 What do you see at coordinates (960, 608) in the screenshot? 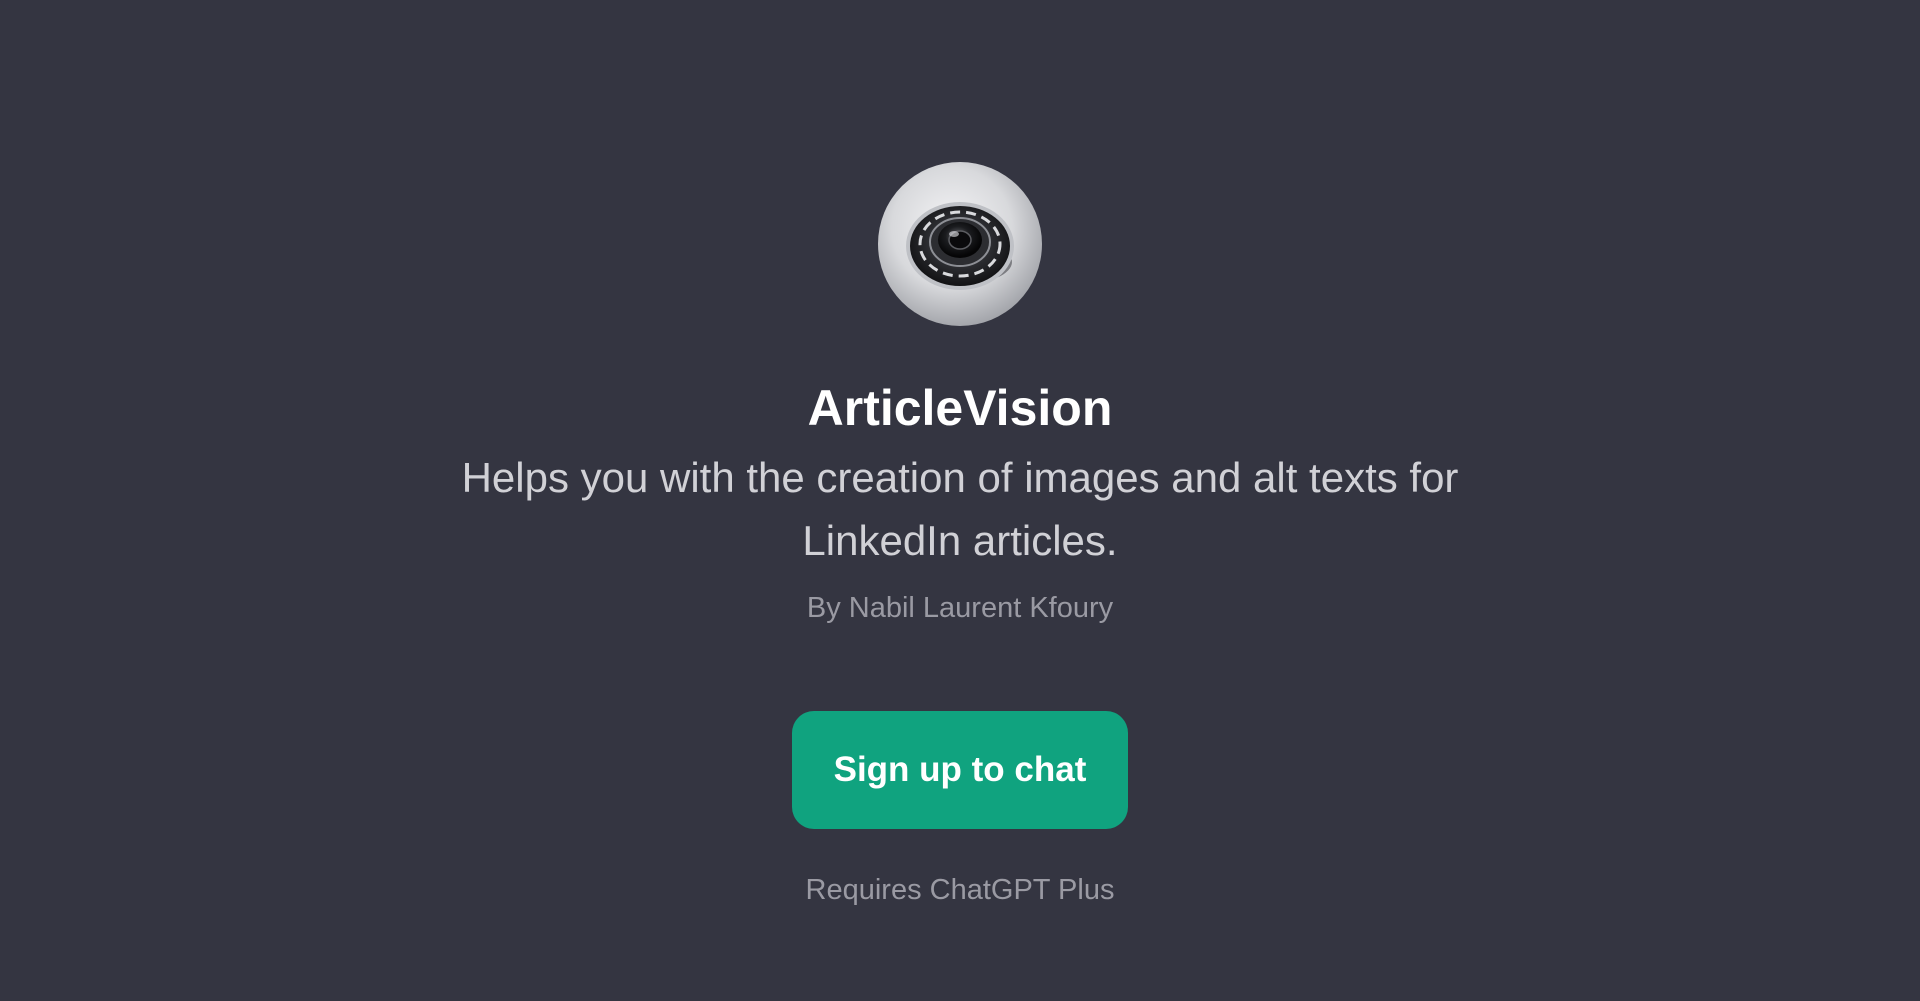
I see `gpt-author: By Nabil Laurent Kfoury` at bounding box center [960, 608].